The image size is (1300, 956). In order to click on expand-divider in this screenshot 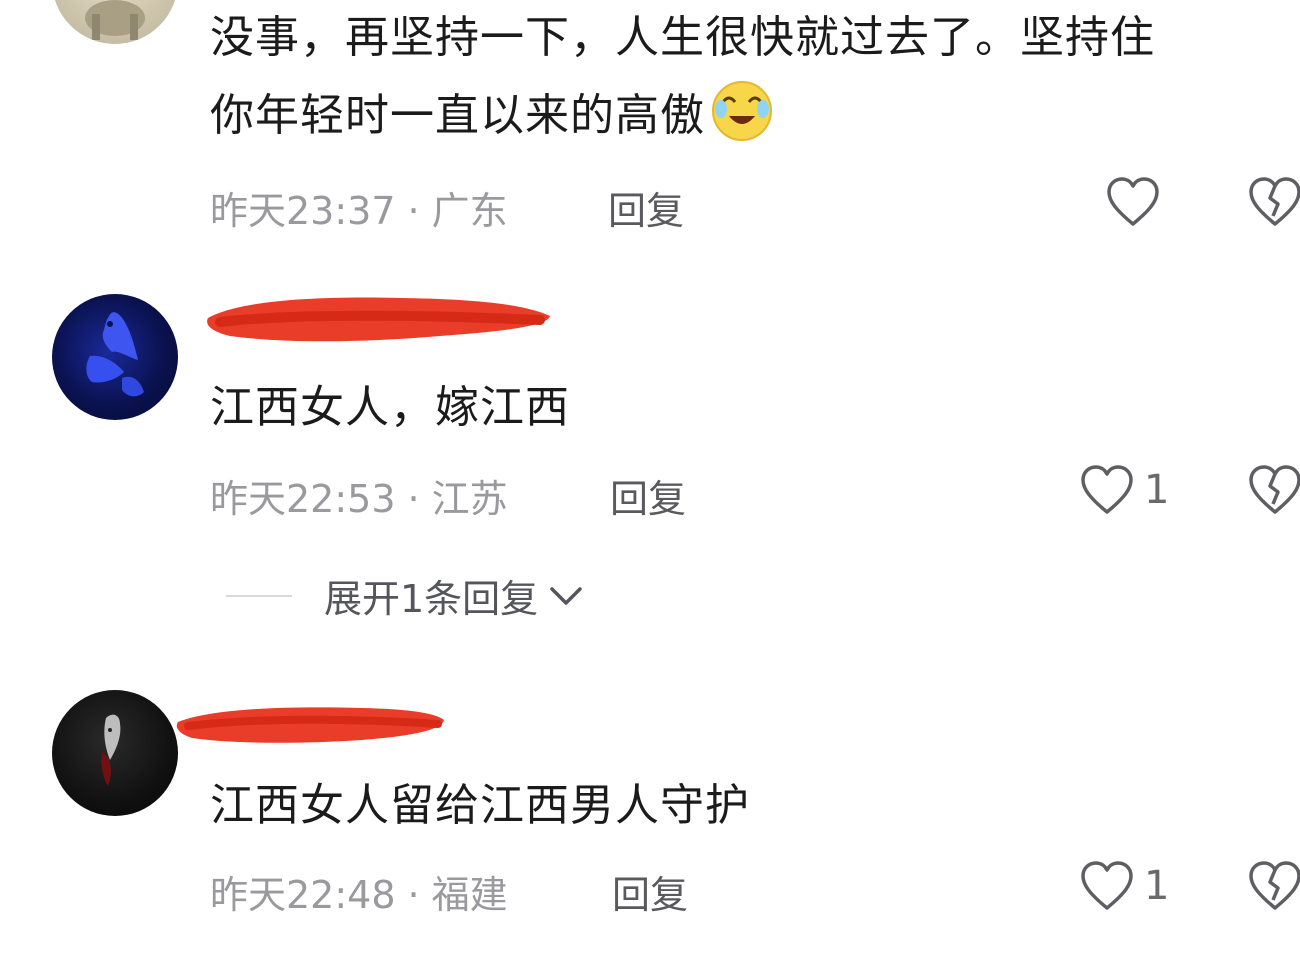, I will do `click(259, 595)`.